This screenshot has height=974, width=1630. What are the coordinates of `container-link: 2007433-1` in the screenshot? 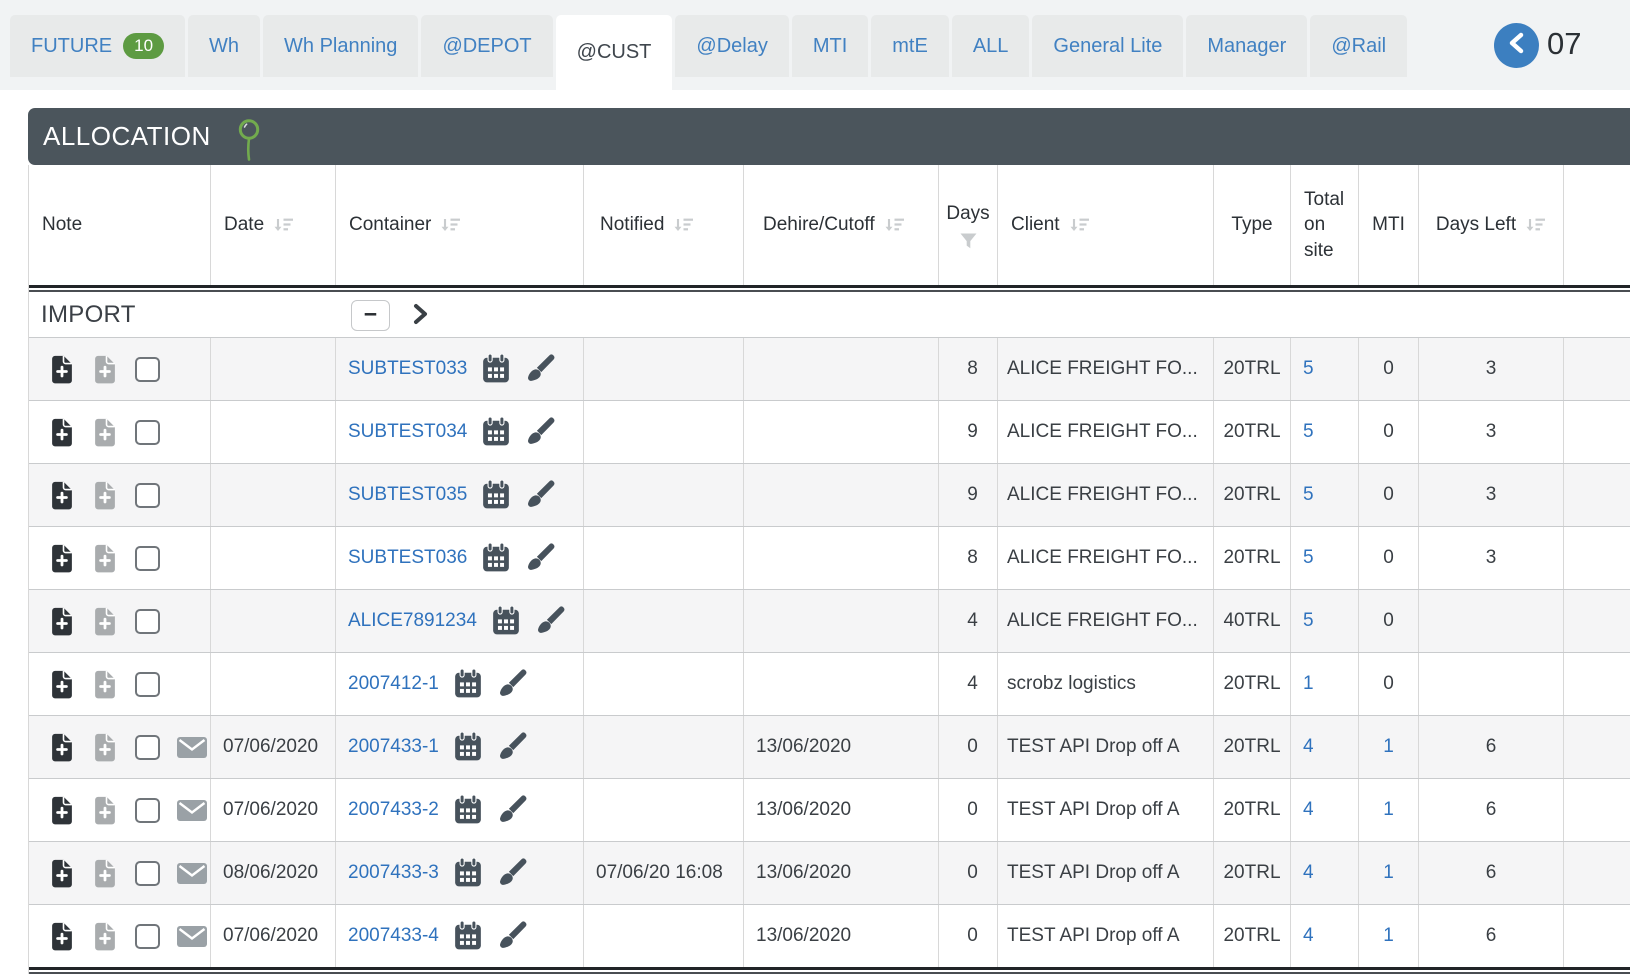 It's located at (393, 747).